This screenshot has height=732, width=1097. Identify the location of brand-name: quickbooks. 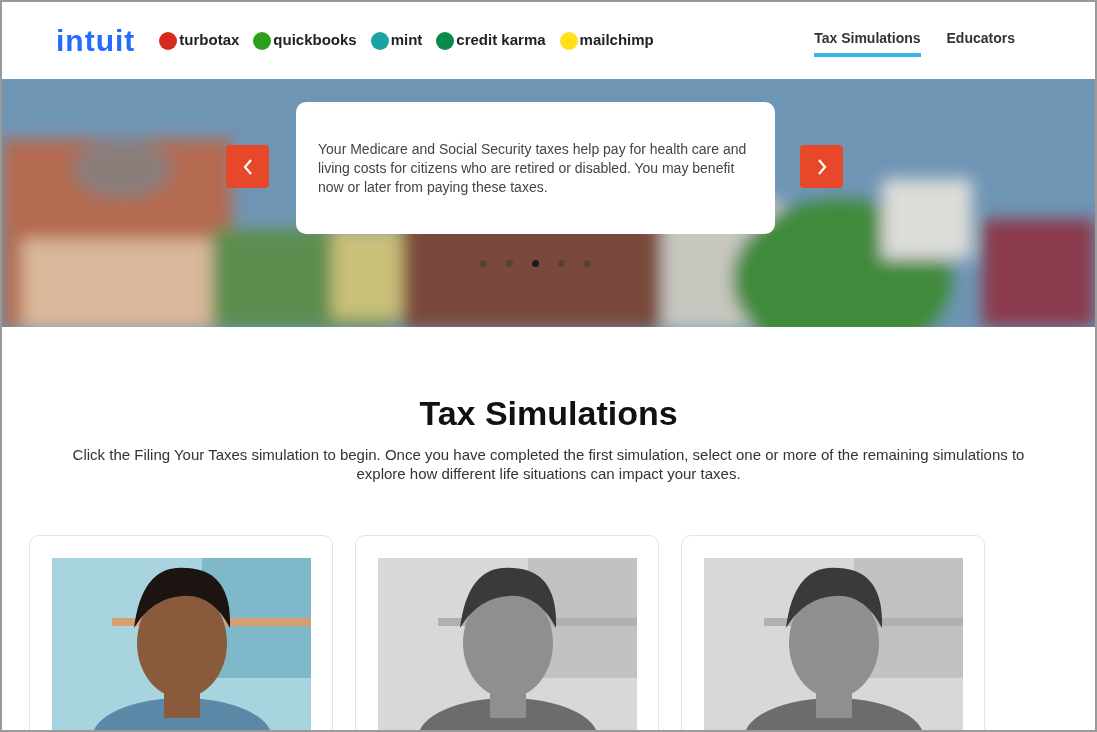
(315, 40).